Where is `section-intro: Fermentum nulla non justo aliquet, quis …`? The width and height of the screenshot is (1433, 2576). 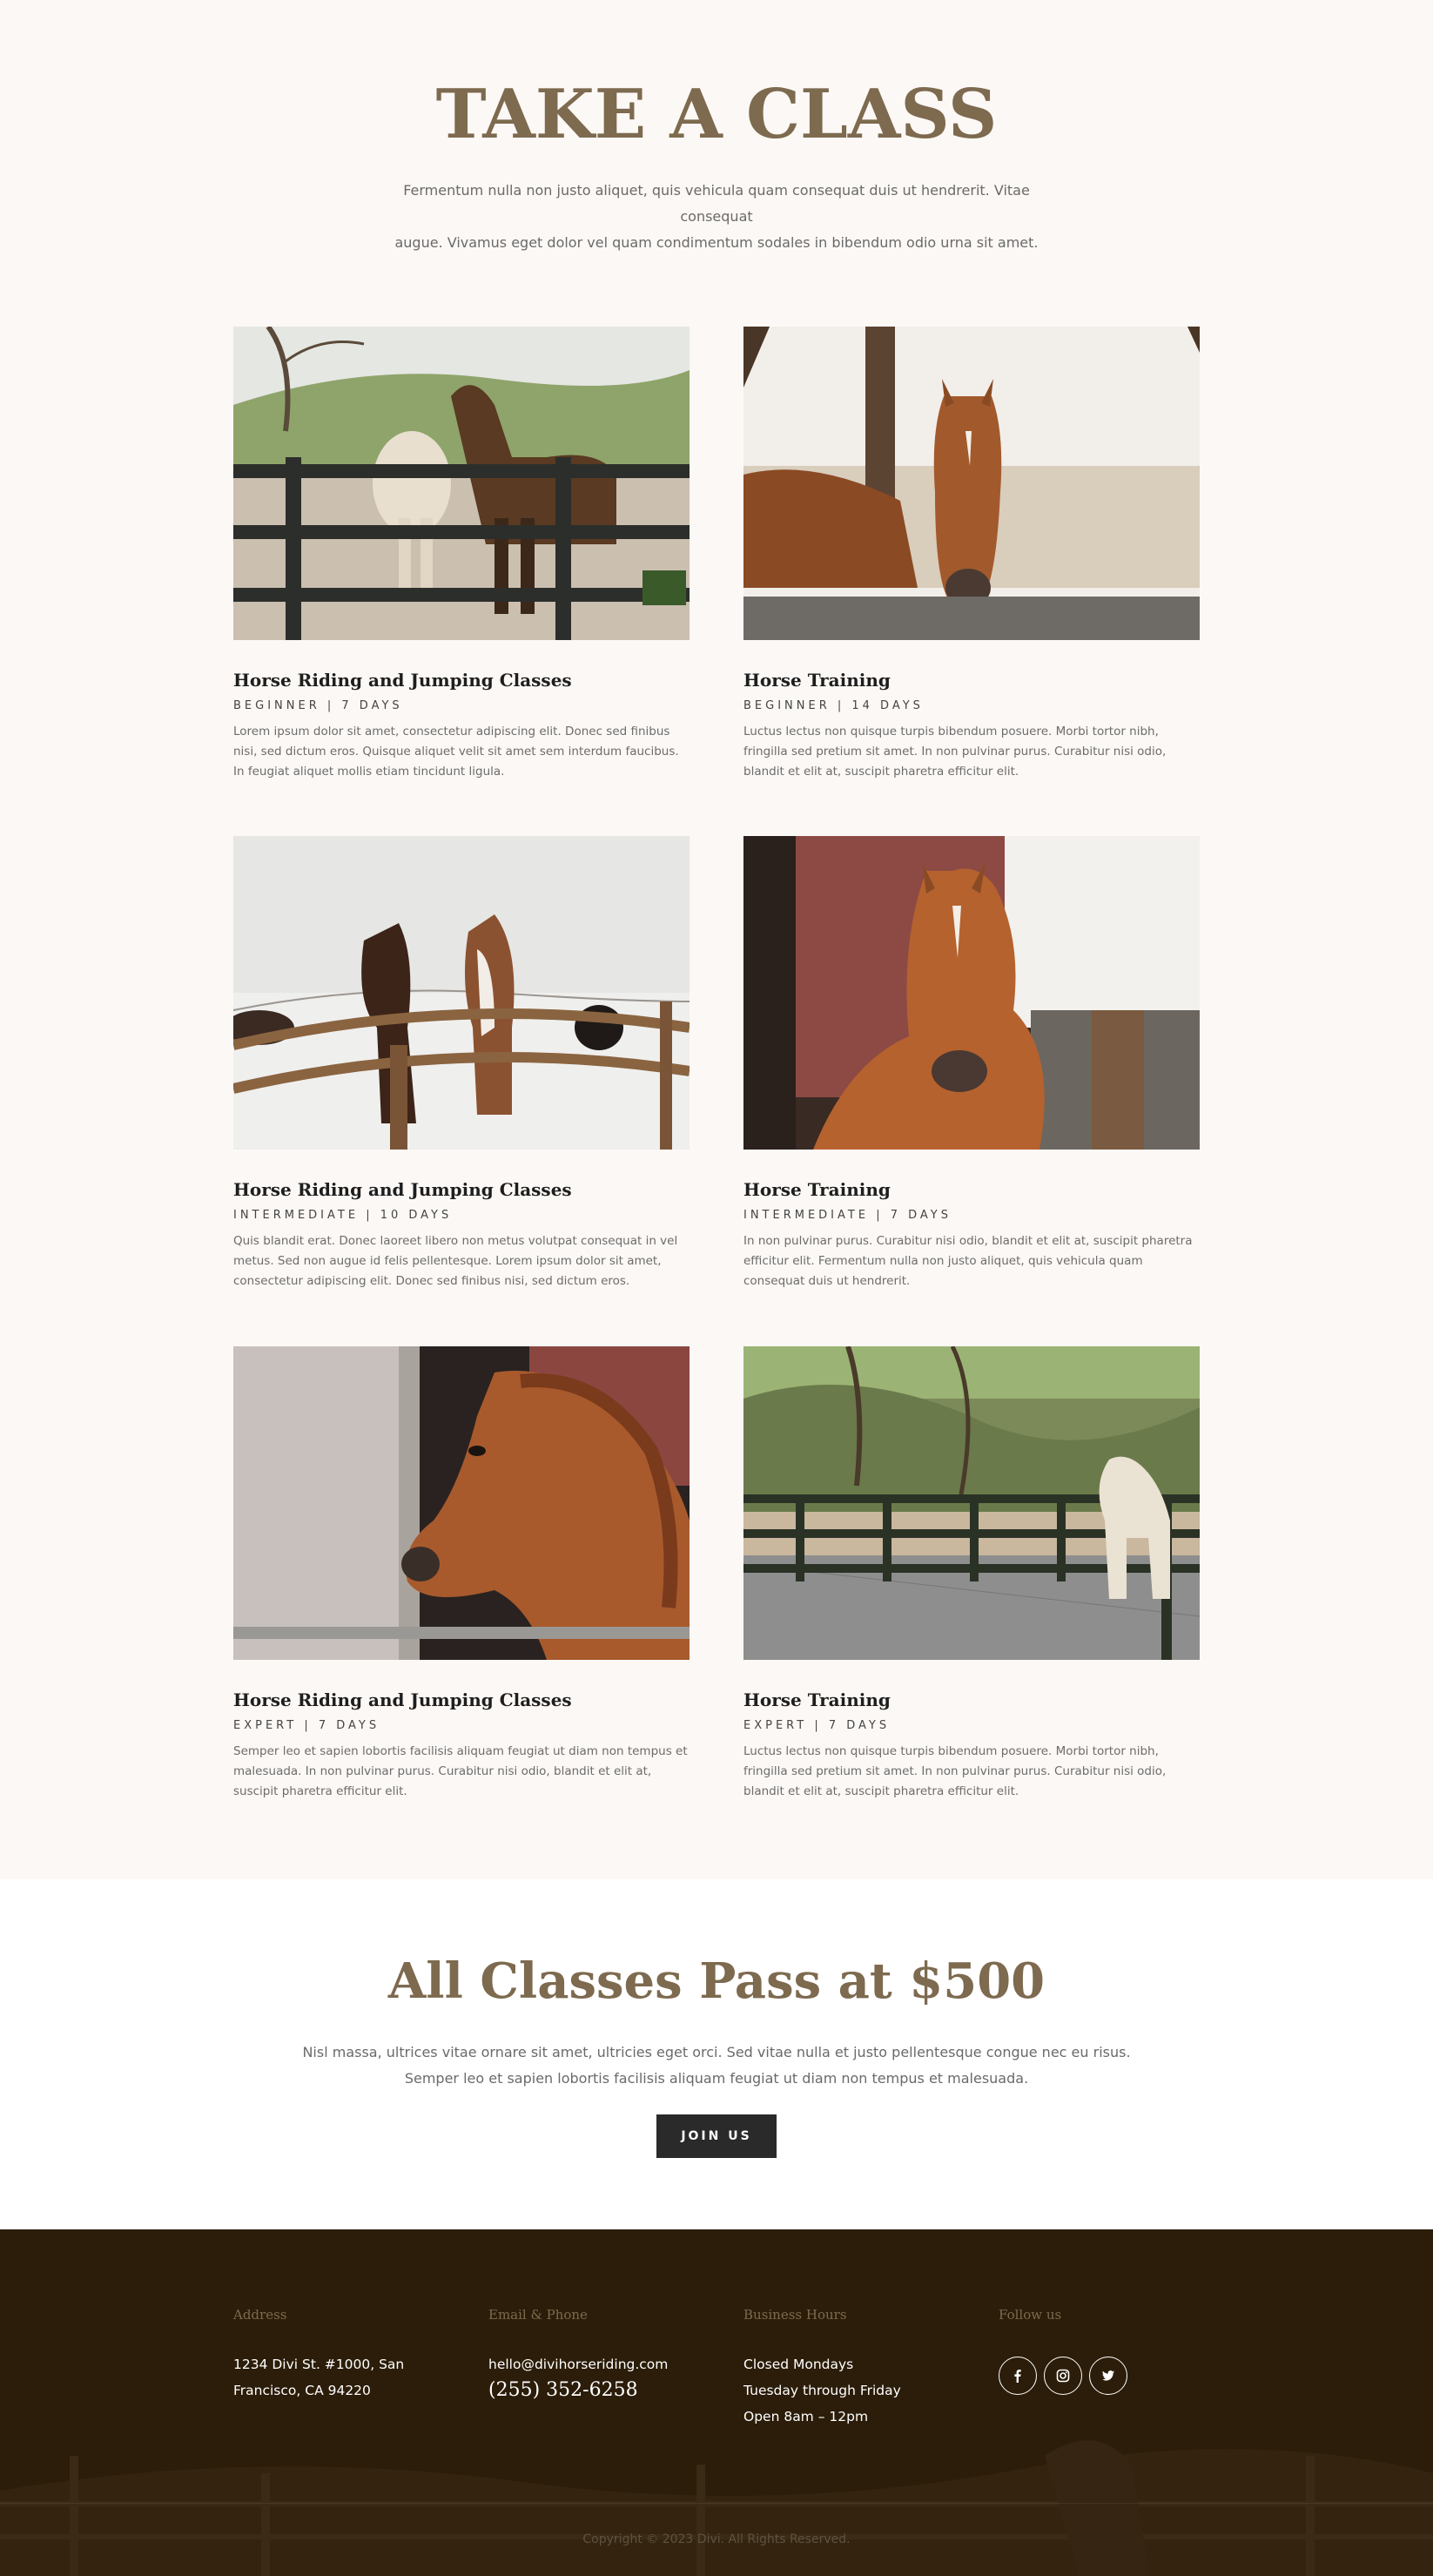
section-intro: Fermentum nulla non justo aliquet, quis … is located at coordinates (716, 217).